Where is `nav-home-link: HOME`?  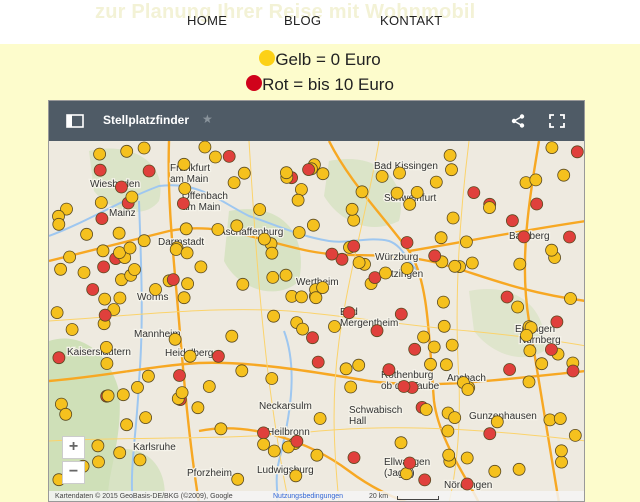
nav-home-link: HOME is located at coordinates (207, 20).